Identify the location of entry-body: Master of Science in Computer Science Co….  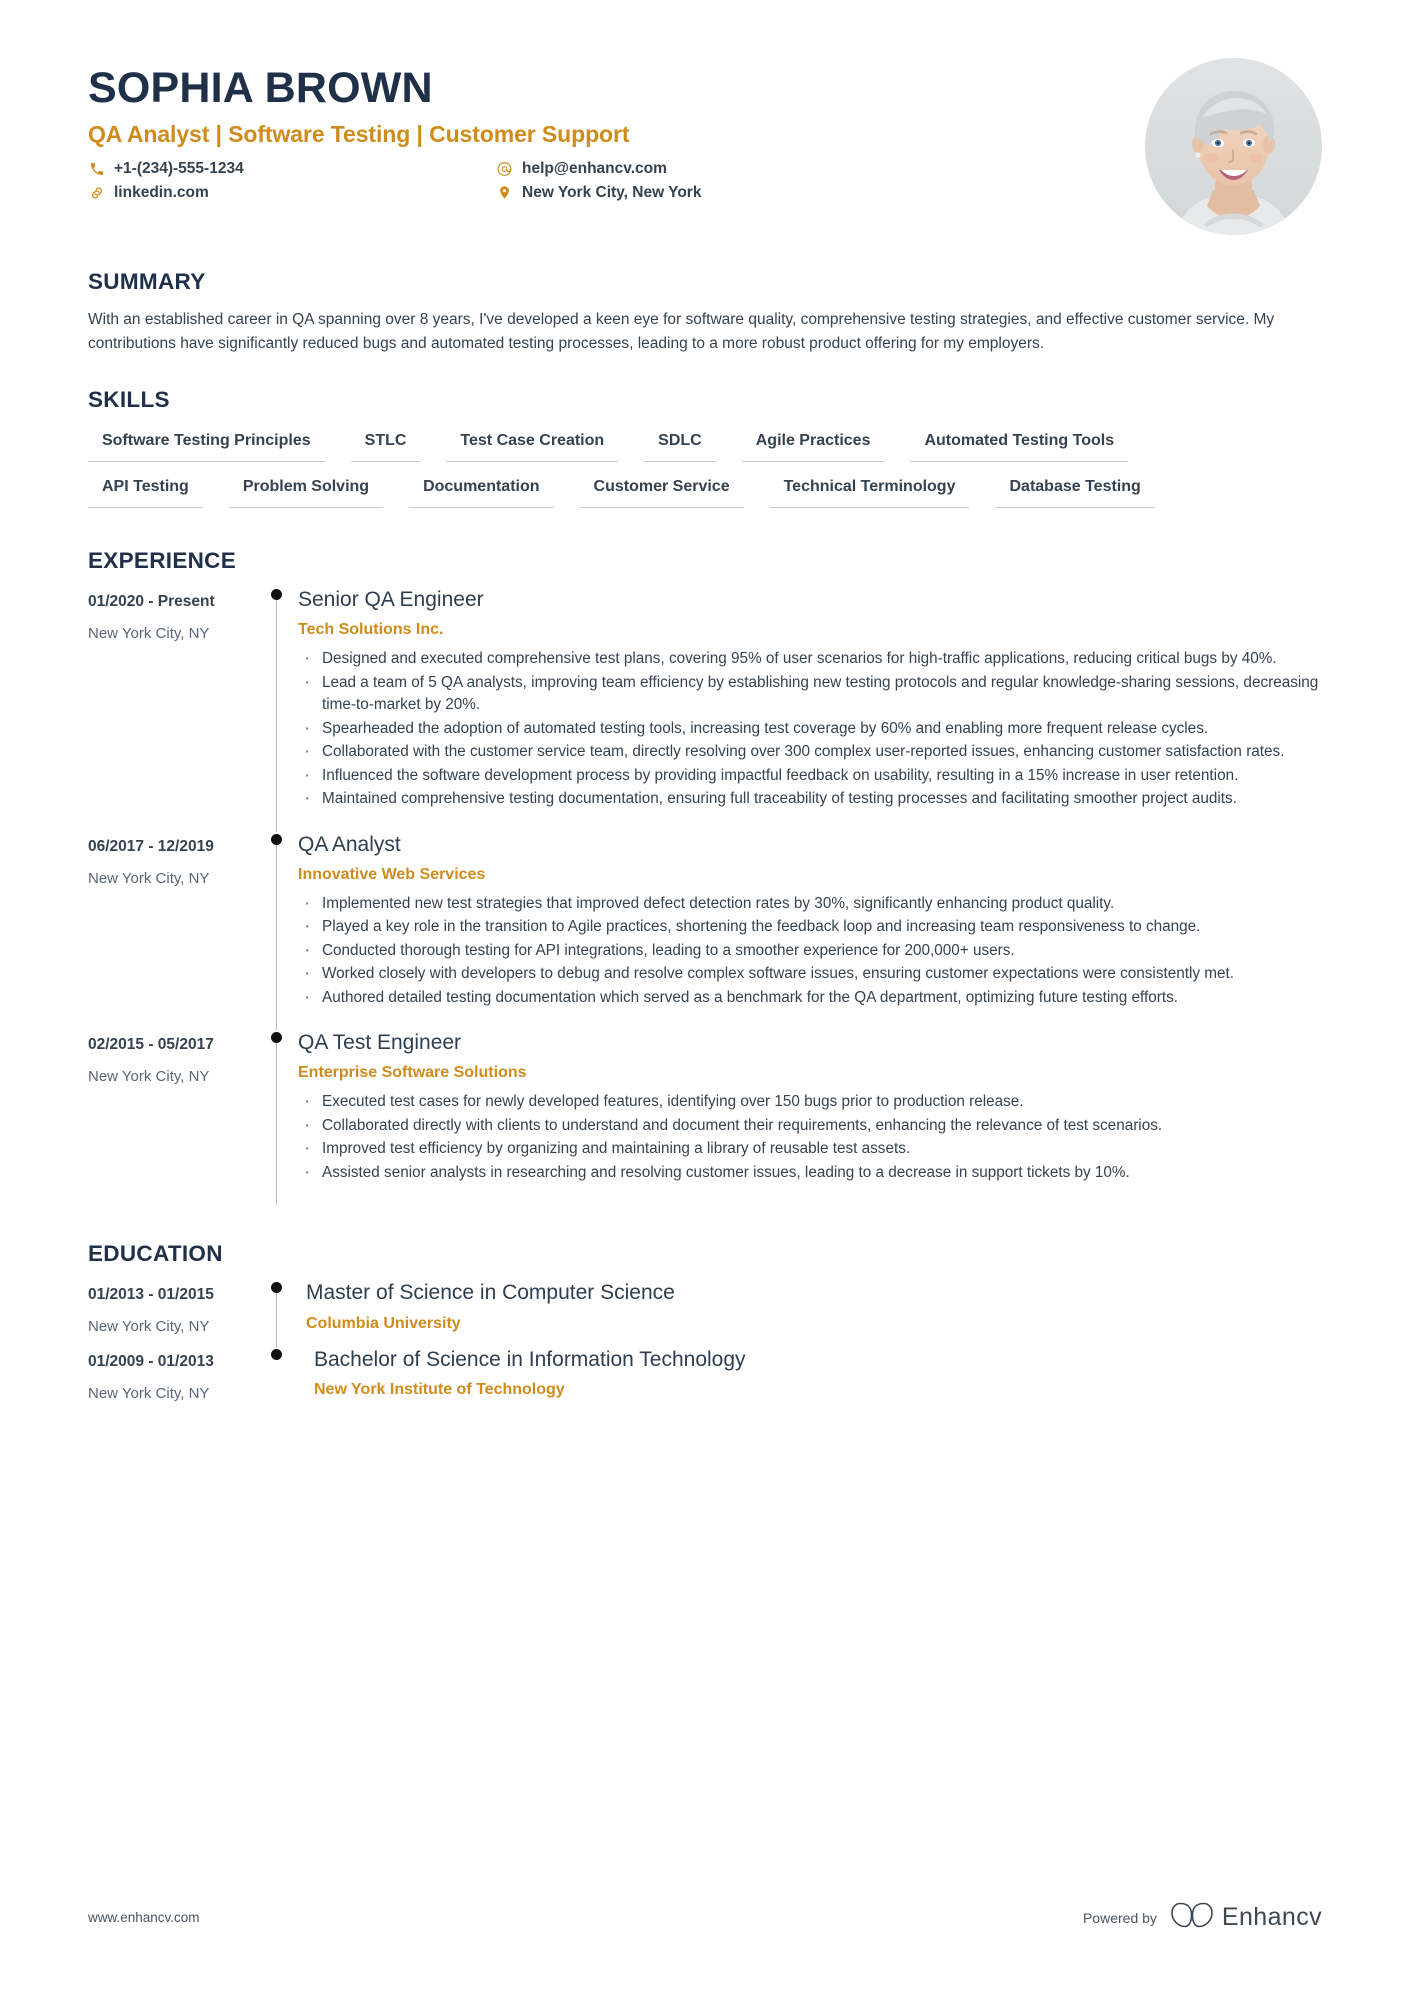
(809, 1313).